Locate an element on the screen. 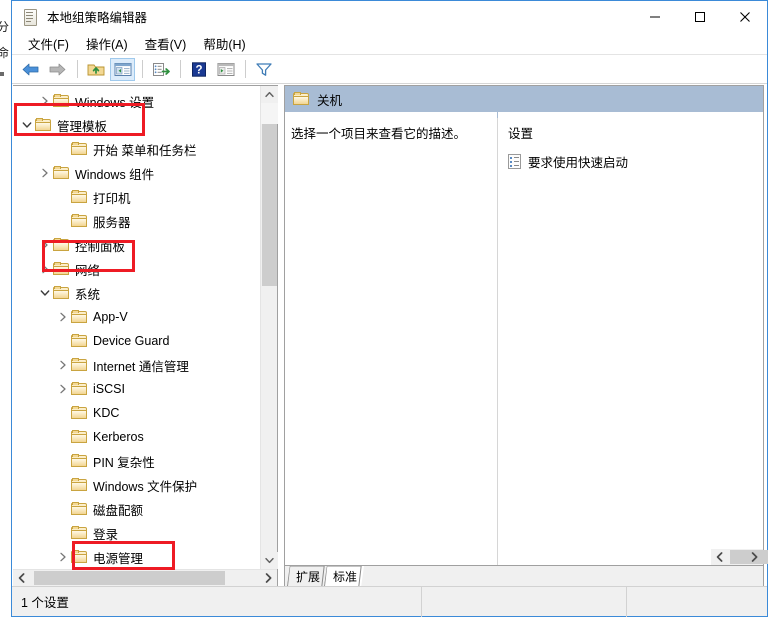  tree-item: iSCSI is located at coordinates (136, 389).